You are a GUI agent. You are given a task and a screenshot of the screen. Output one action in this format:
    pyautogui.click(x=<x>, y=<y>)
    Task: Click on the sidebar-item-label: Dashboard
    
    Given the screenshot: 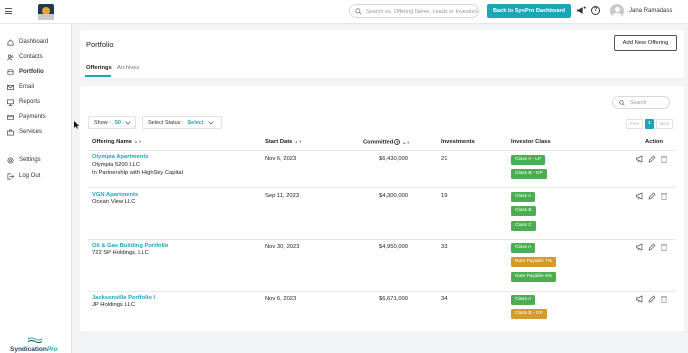 What is the action you would take?
    pyautogui.click(x=34, y=42)
    